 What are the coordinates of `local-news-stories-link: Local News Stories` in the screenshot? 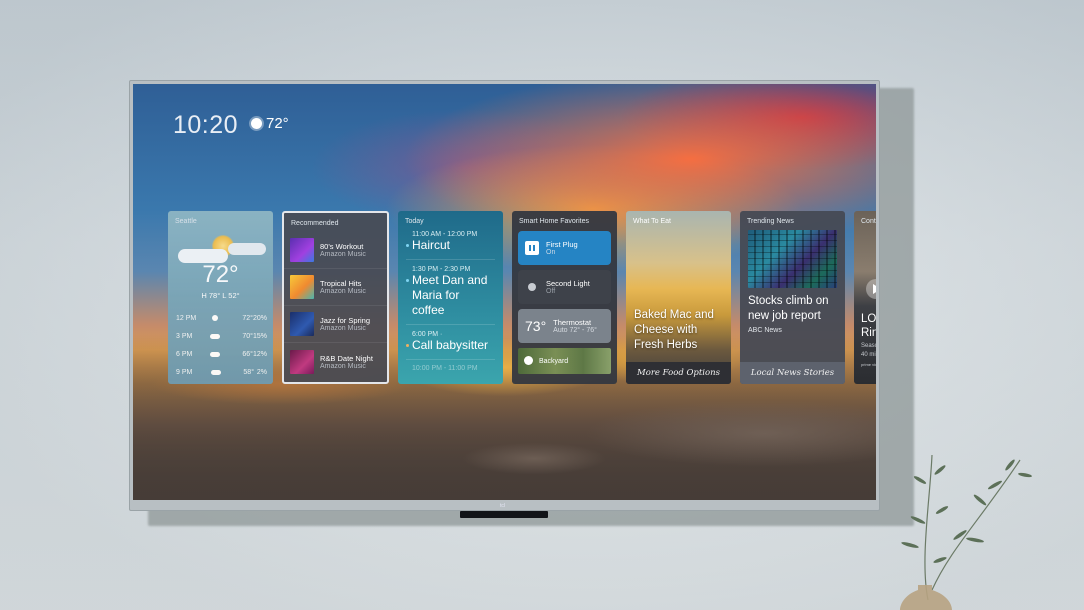 It's located at (792, 373).